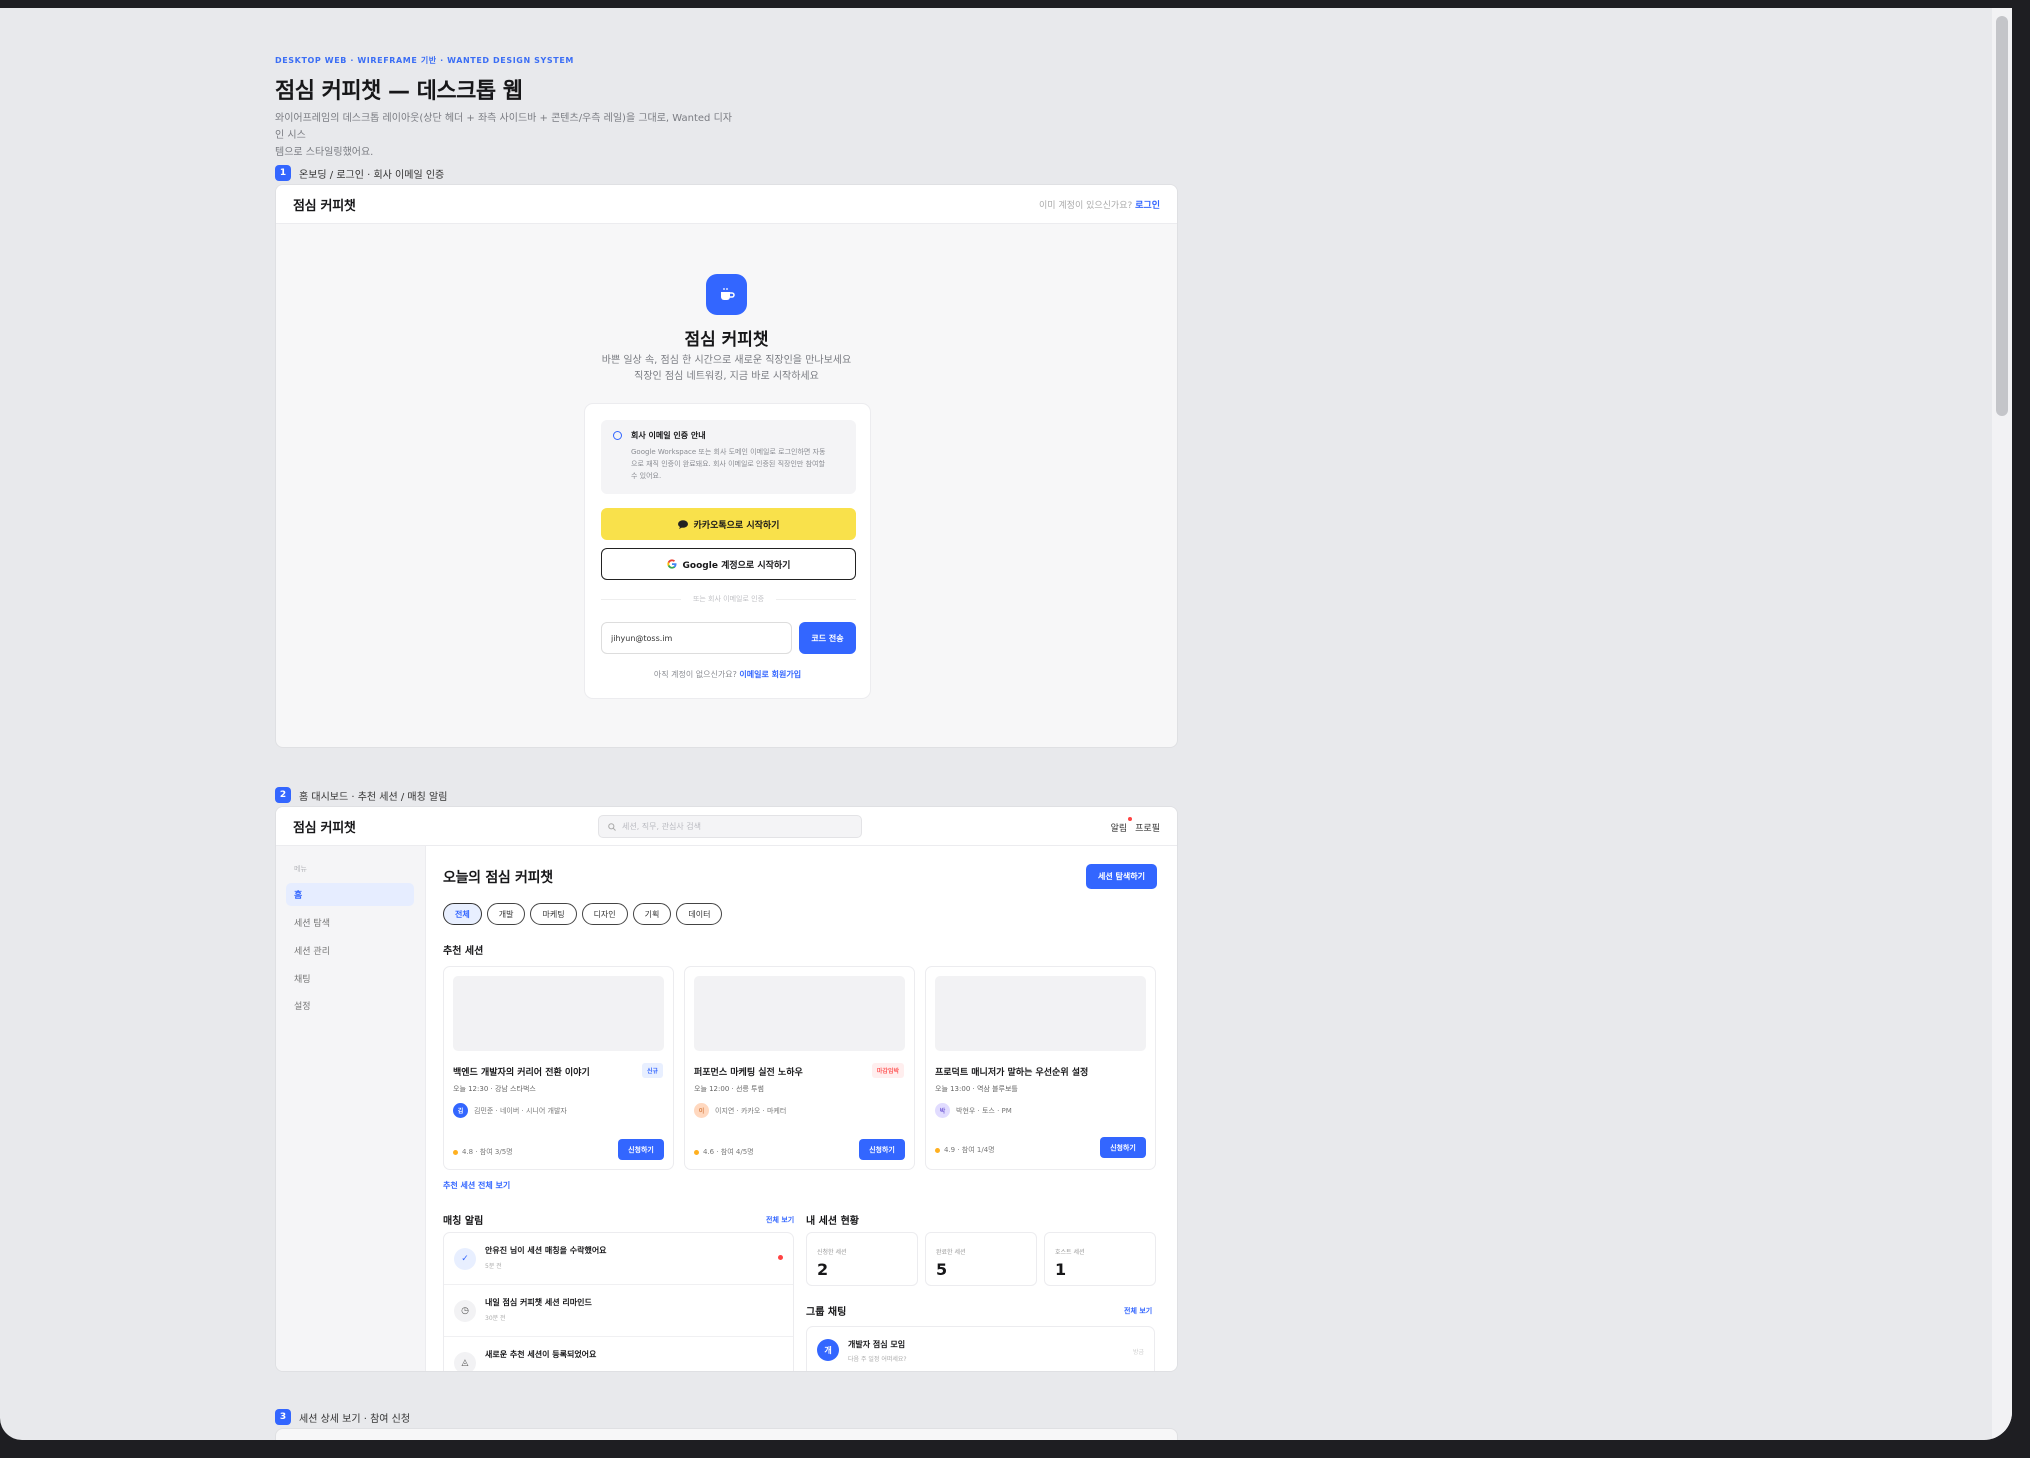  Describe the element at coordinates (553, 914) in the screenshot. I see `chip-marketing: 마케팅` at that location.